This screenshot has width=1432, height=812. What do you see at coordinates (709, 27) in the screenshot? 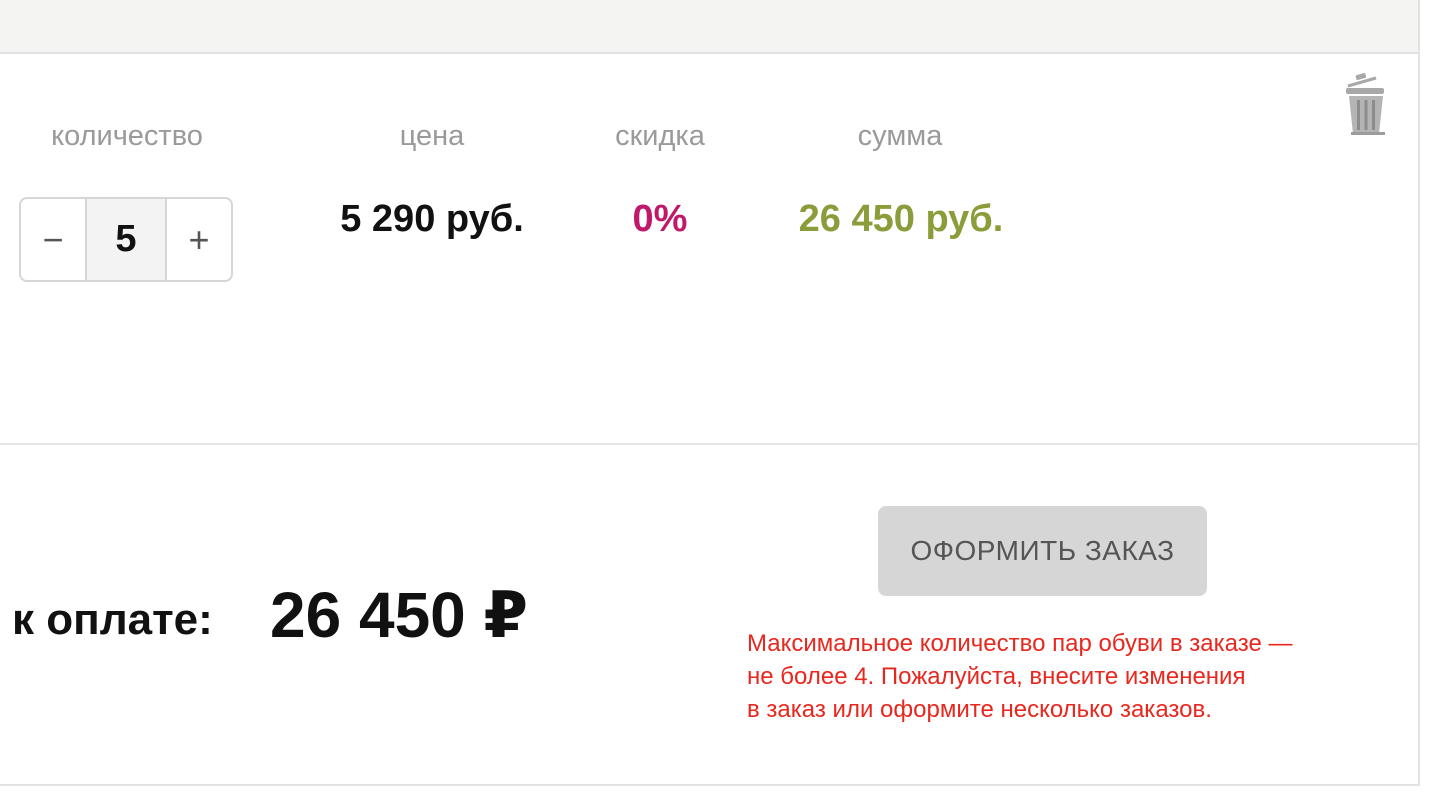
I see `header-band` at bounding box center [709, 27].